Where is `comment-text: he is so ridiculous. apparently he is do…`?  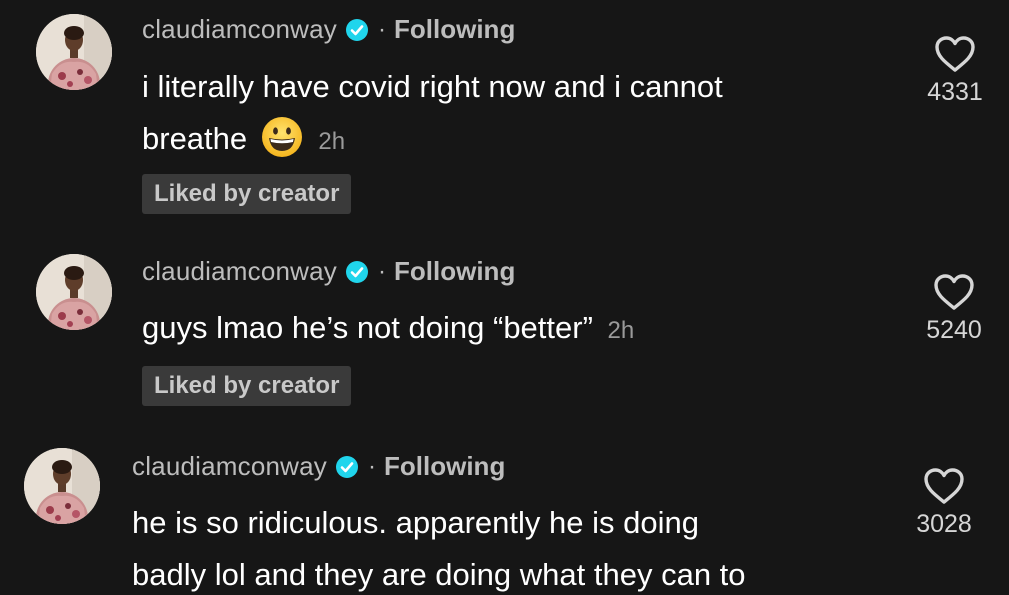 comment-text: he is so ridiculous. apparently he is do… is located at coordinates (439, 546).